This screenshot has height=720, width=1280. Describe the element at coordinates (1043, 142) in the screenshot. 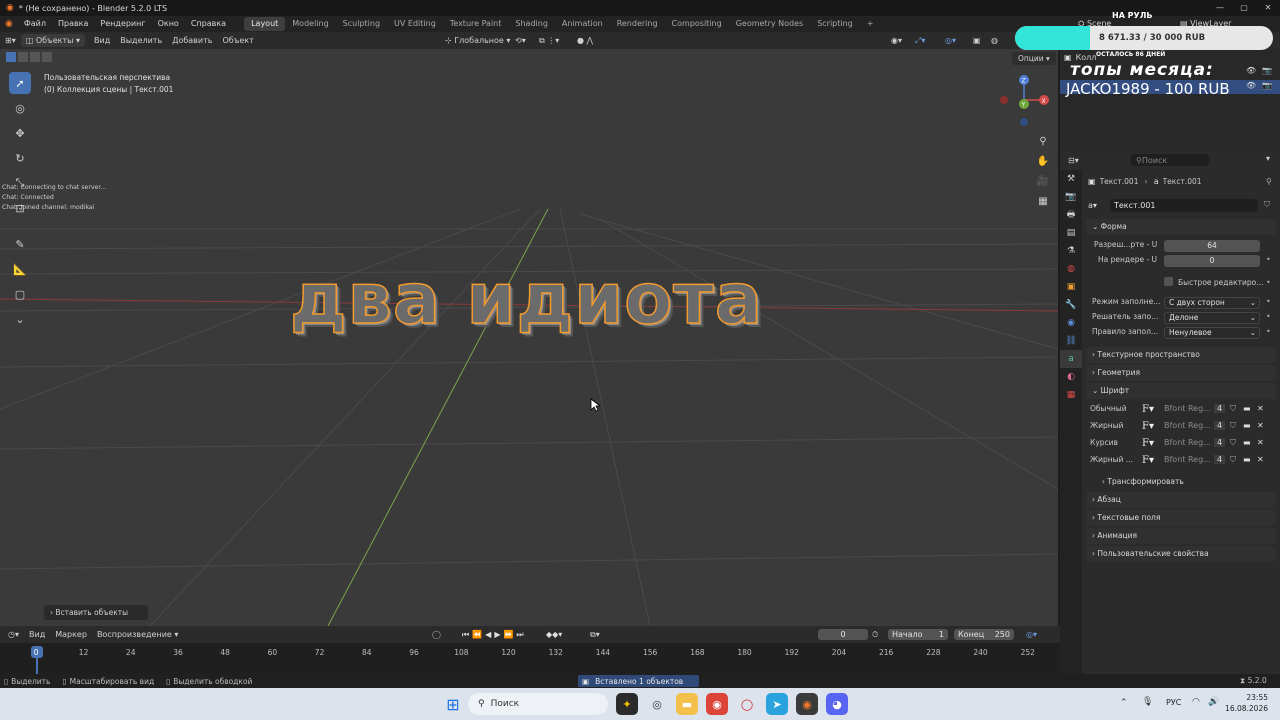

I see `zoom-icon: ⚲` at that location.